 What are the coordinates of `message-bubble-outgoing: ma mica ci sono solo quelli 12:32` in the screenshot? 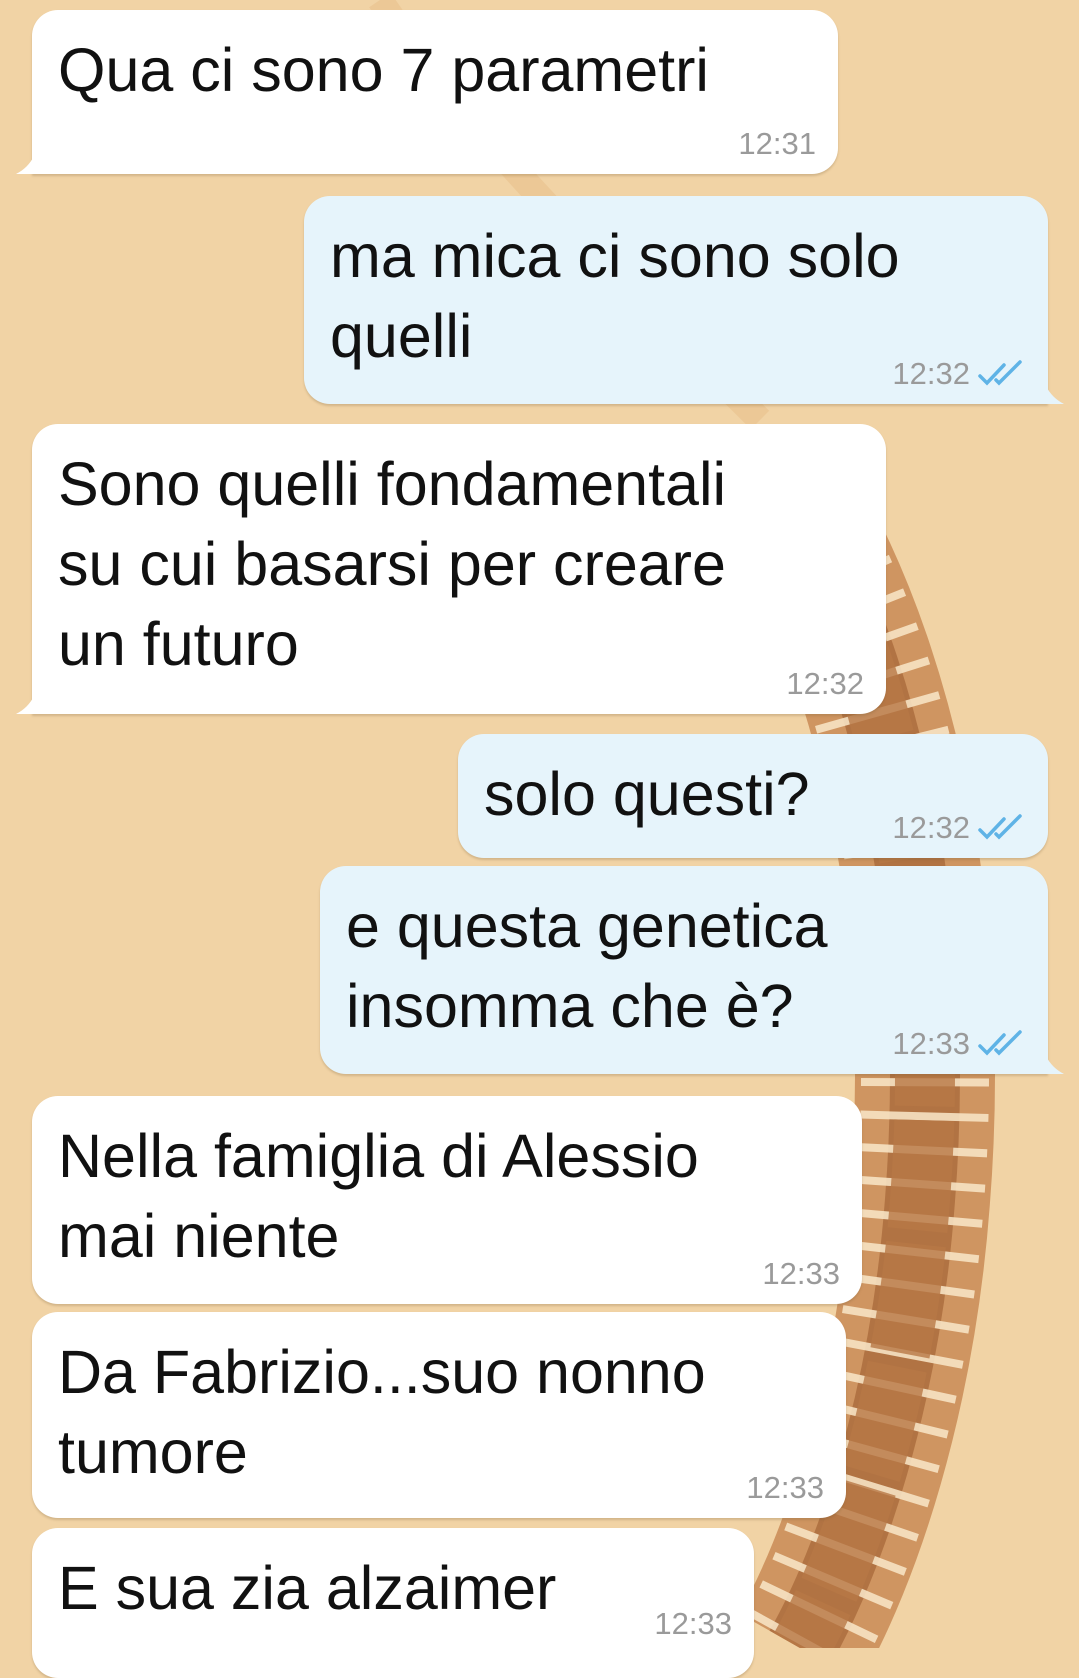 It's located at (684, 300).